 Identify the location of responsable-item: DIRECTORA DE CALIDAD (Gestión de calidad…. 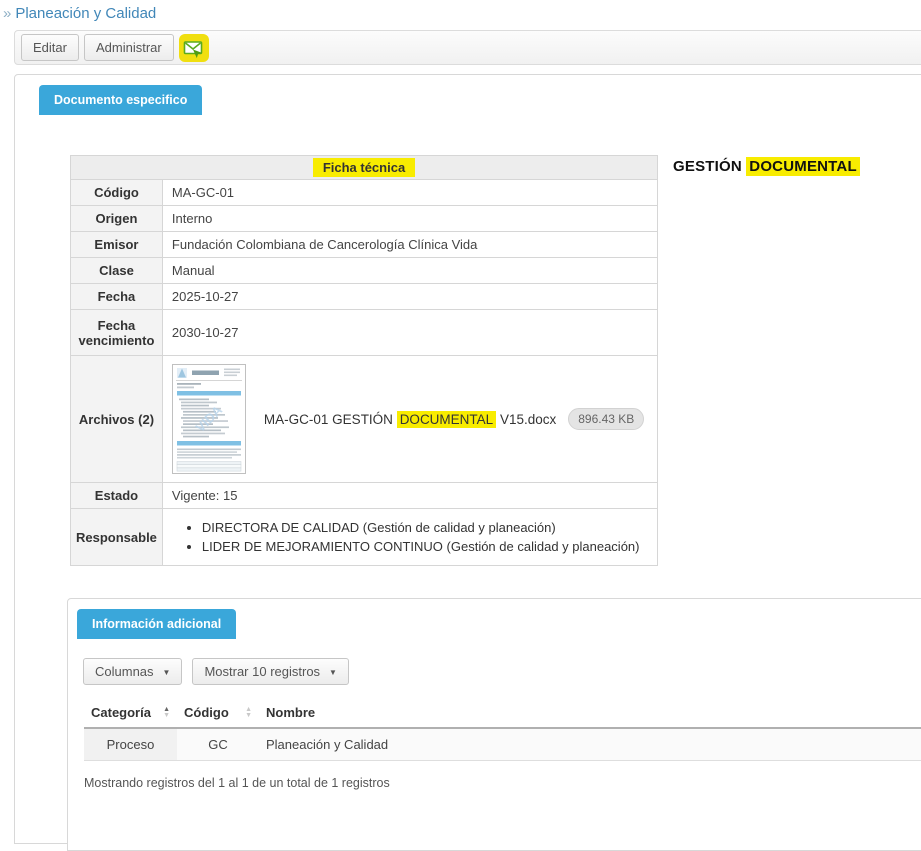
(425, 527).